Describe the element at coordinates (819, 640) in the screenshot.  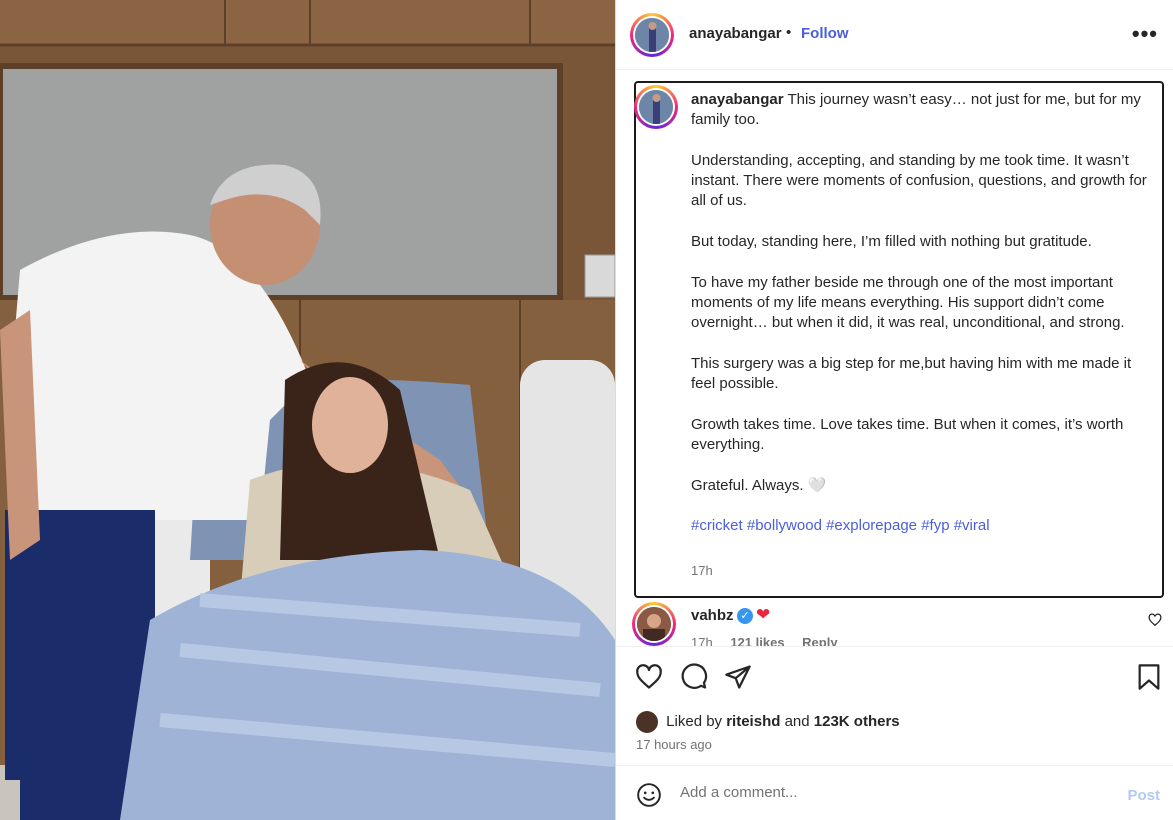
I see `reply-button: Reply` at that location.